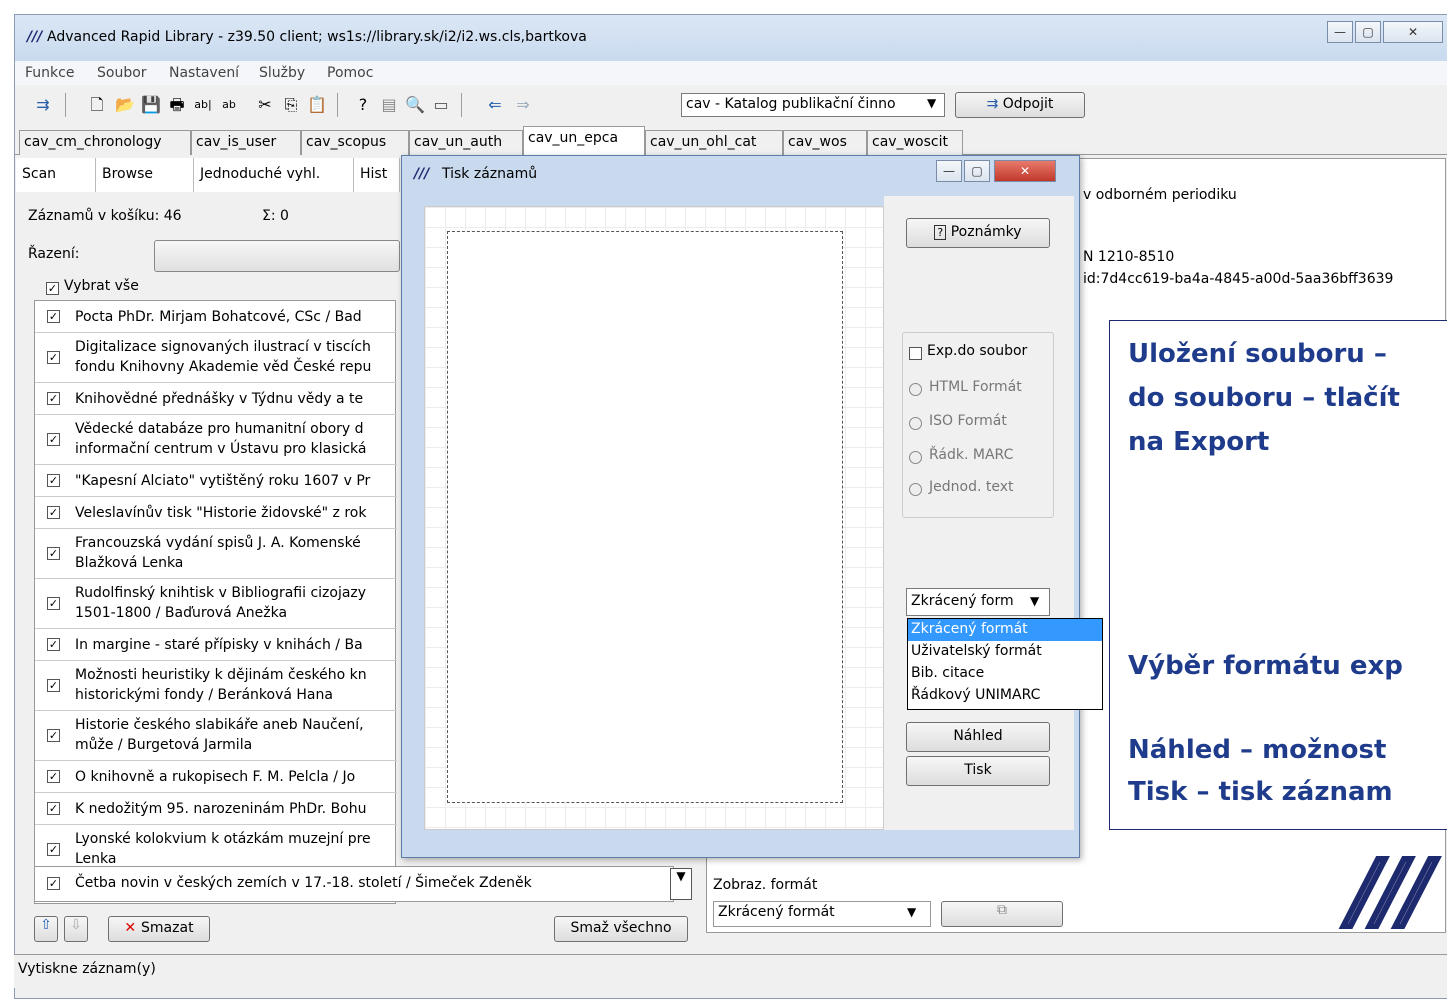 The image size is (1447, 999). What do you see at coordinates (274, 175) in the screenshot?
I see `subtab-simple-search: Jednoduché vyhl.` at bounding box center [274, 175].